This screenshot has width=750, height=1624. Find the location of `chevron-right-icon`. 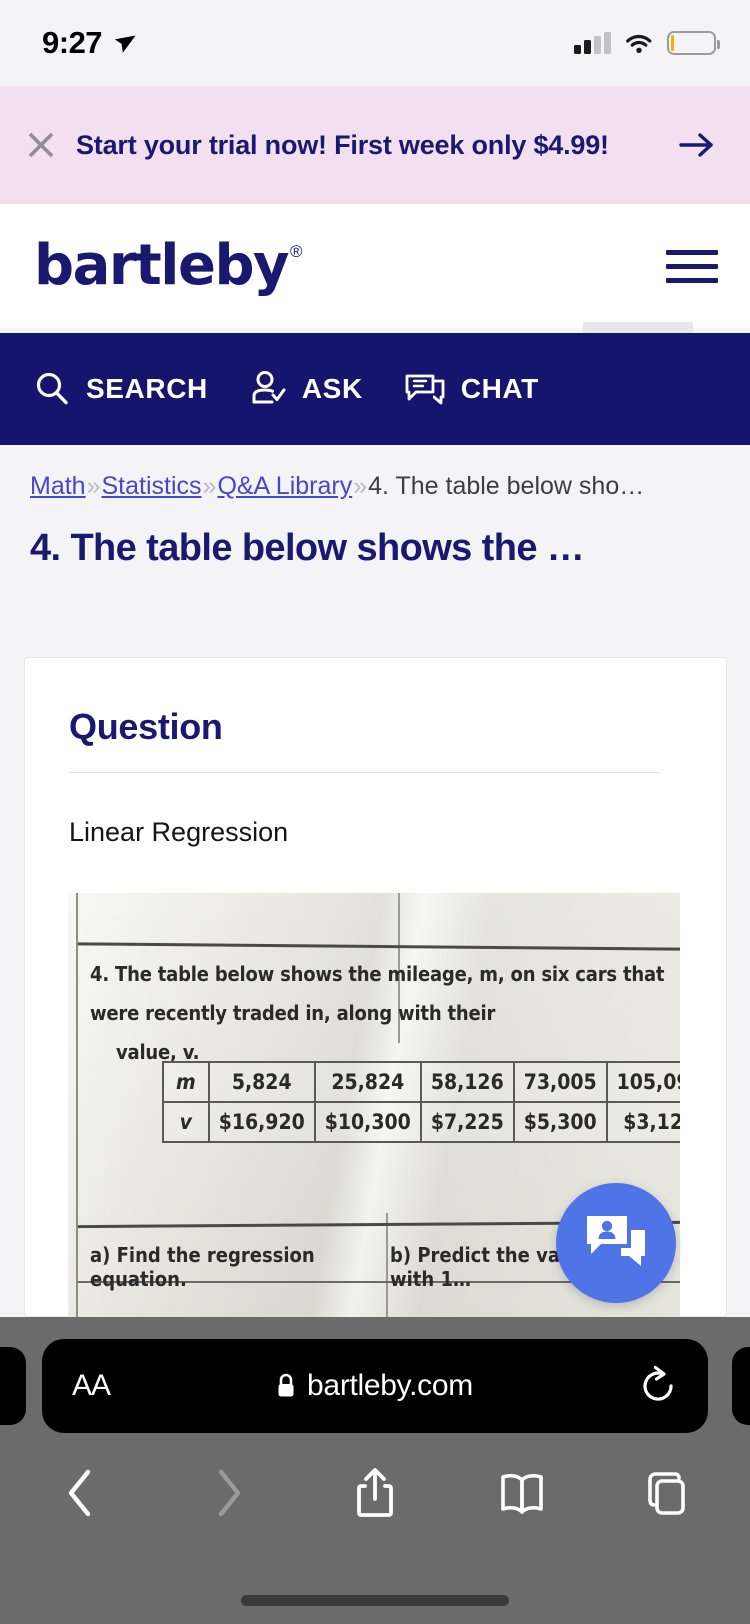

chevron-right-icon is located at coordinates (229, 1493).